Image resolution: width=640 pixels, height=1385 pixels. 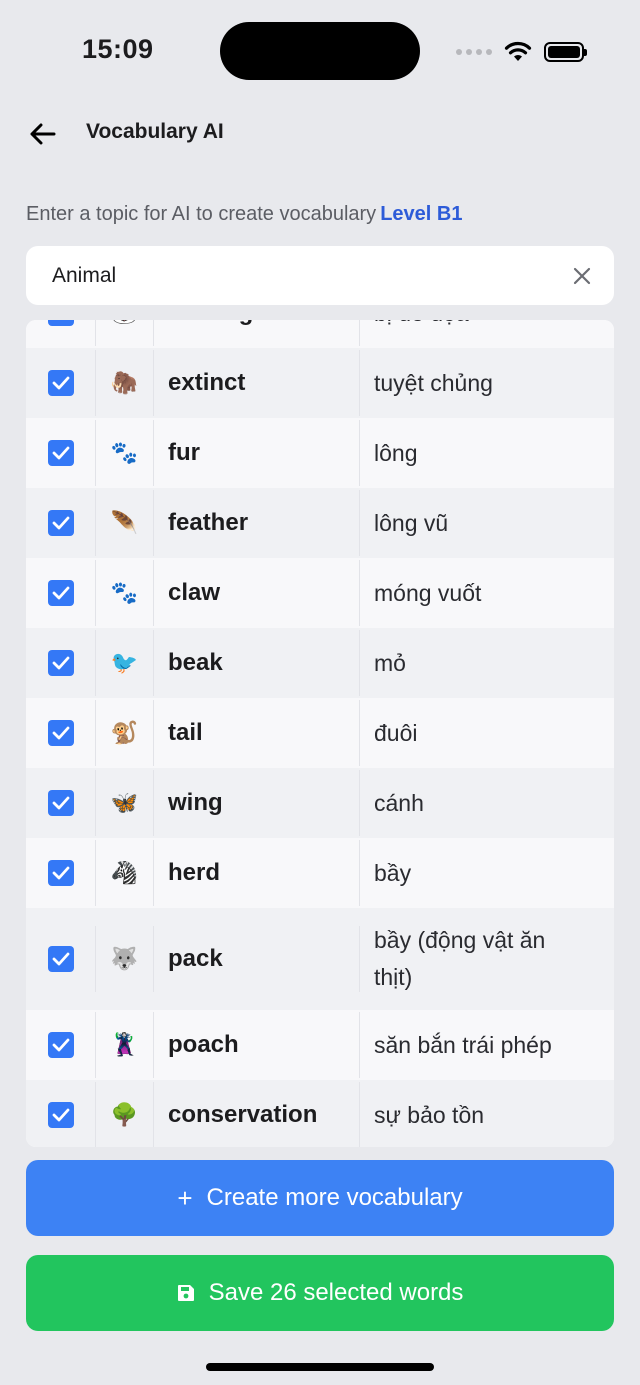 I want to click on header: Vocabulary AI, so click(x=320, y=133).